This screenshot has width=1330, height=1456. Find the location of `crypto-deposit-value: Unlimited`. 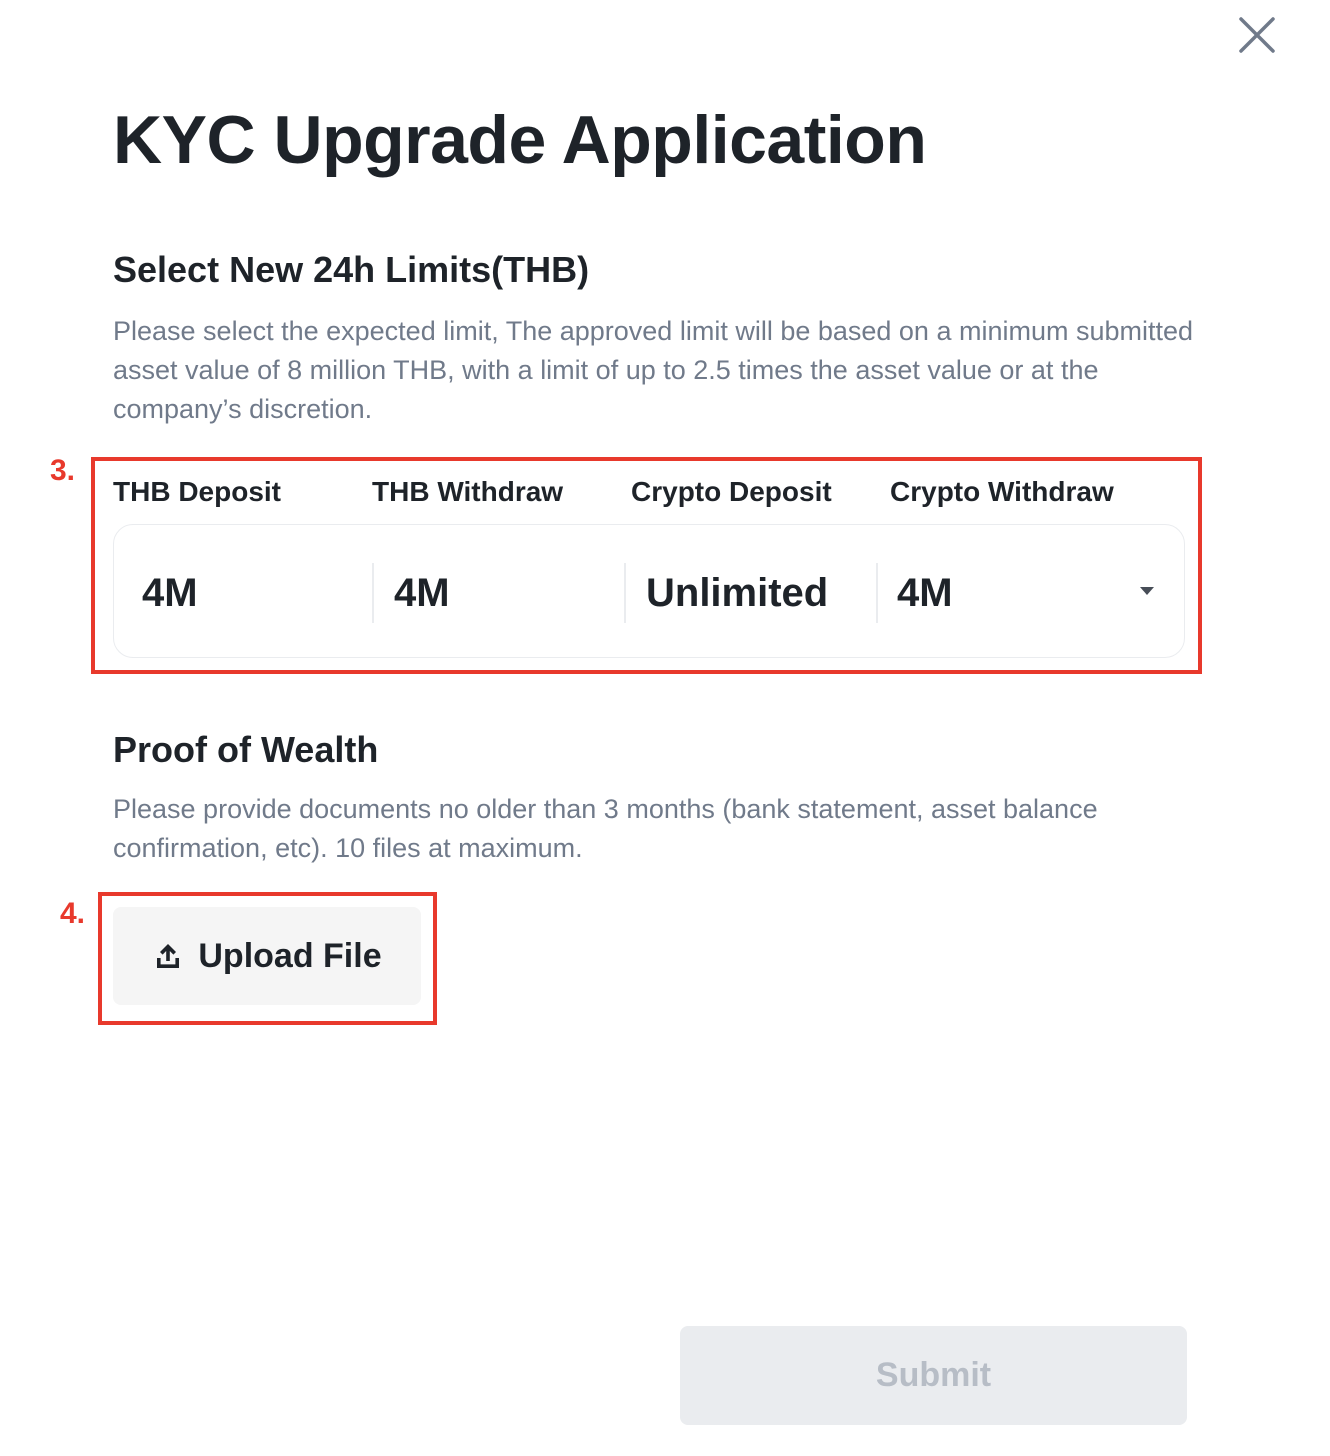

crypto-deposit-value: Unlimited is located at coordinates (737, 593).